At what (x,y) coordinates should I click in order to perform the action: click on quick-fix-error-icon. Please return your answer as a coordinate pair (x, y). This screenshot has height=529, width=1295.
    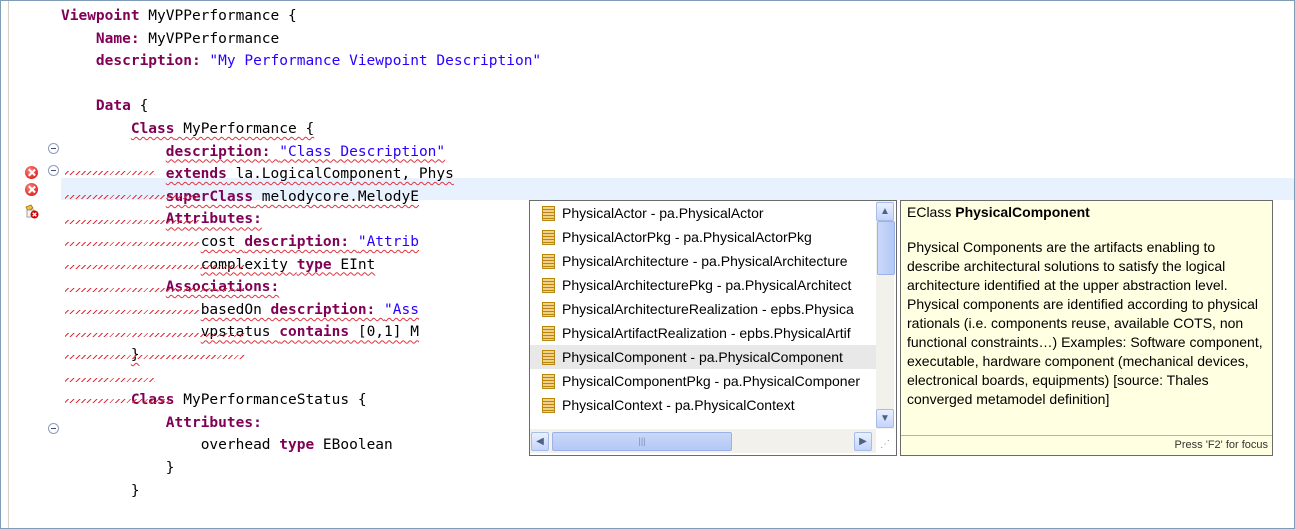
    Looking at the image, I should click on (31, 211).